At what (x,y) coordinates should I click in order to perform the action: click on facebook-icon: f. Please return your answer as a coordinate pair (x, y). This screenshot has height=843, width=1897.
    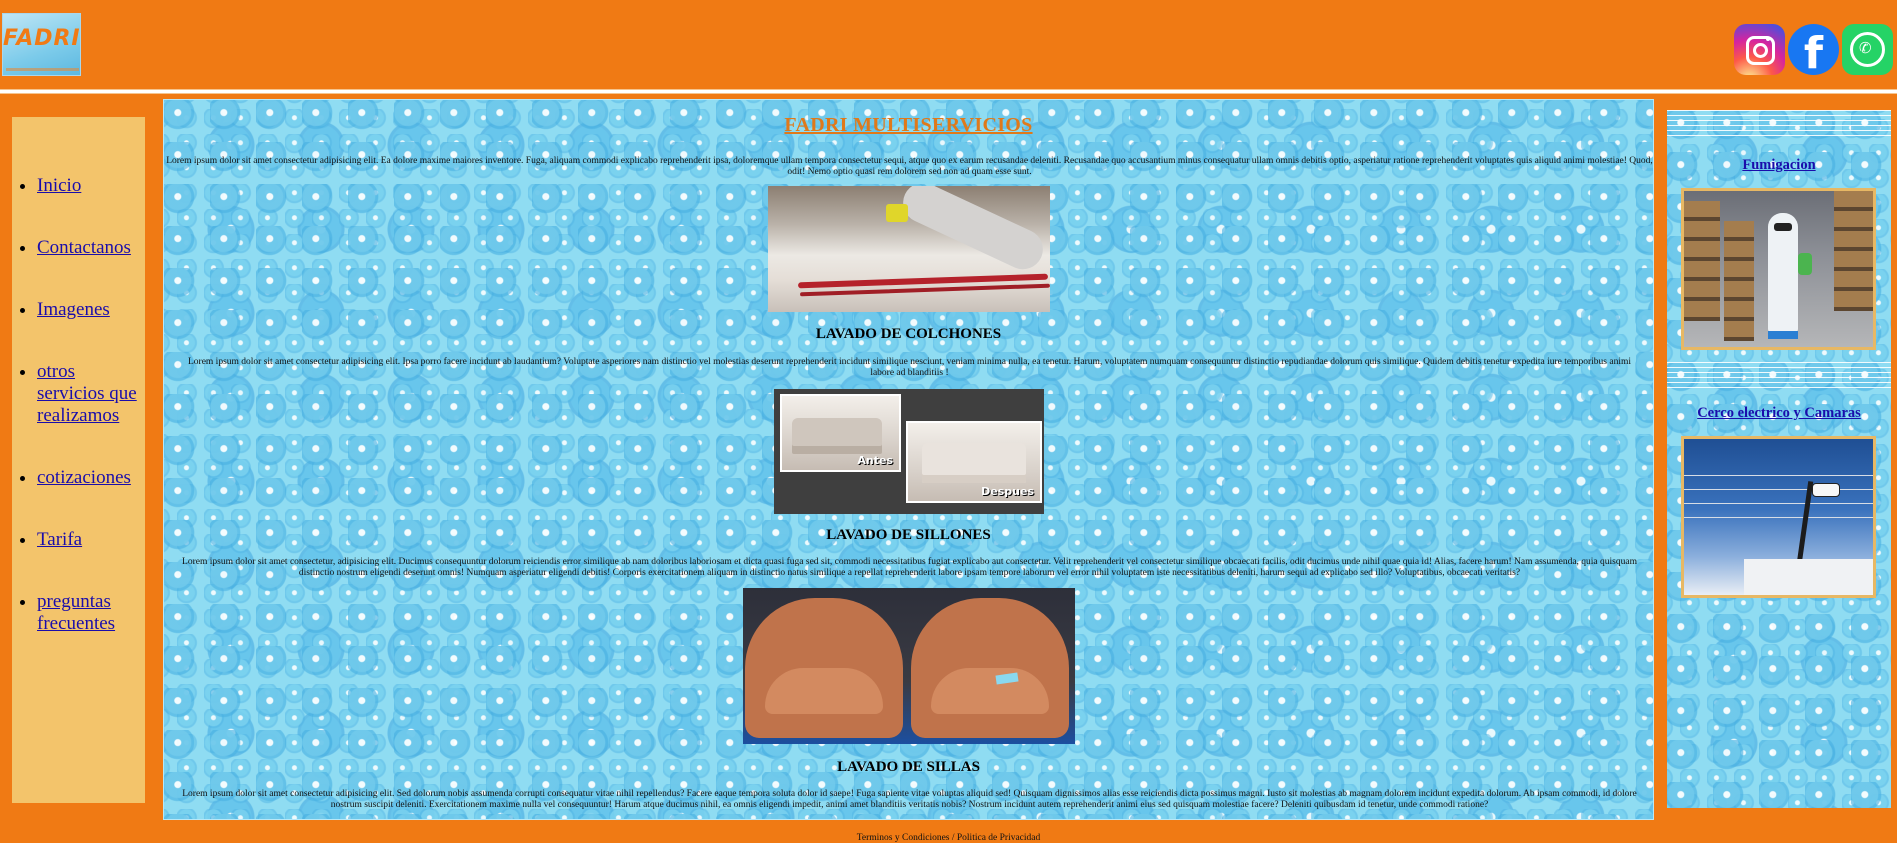
    Looking at the image, I should click on (1813, 49).